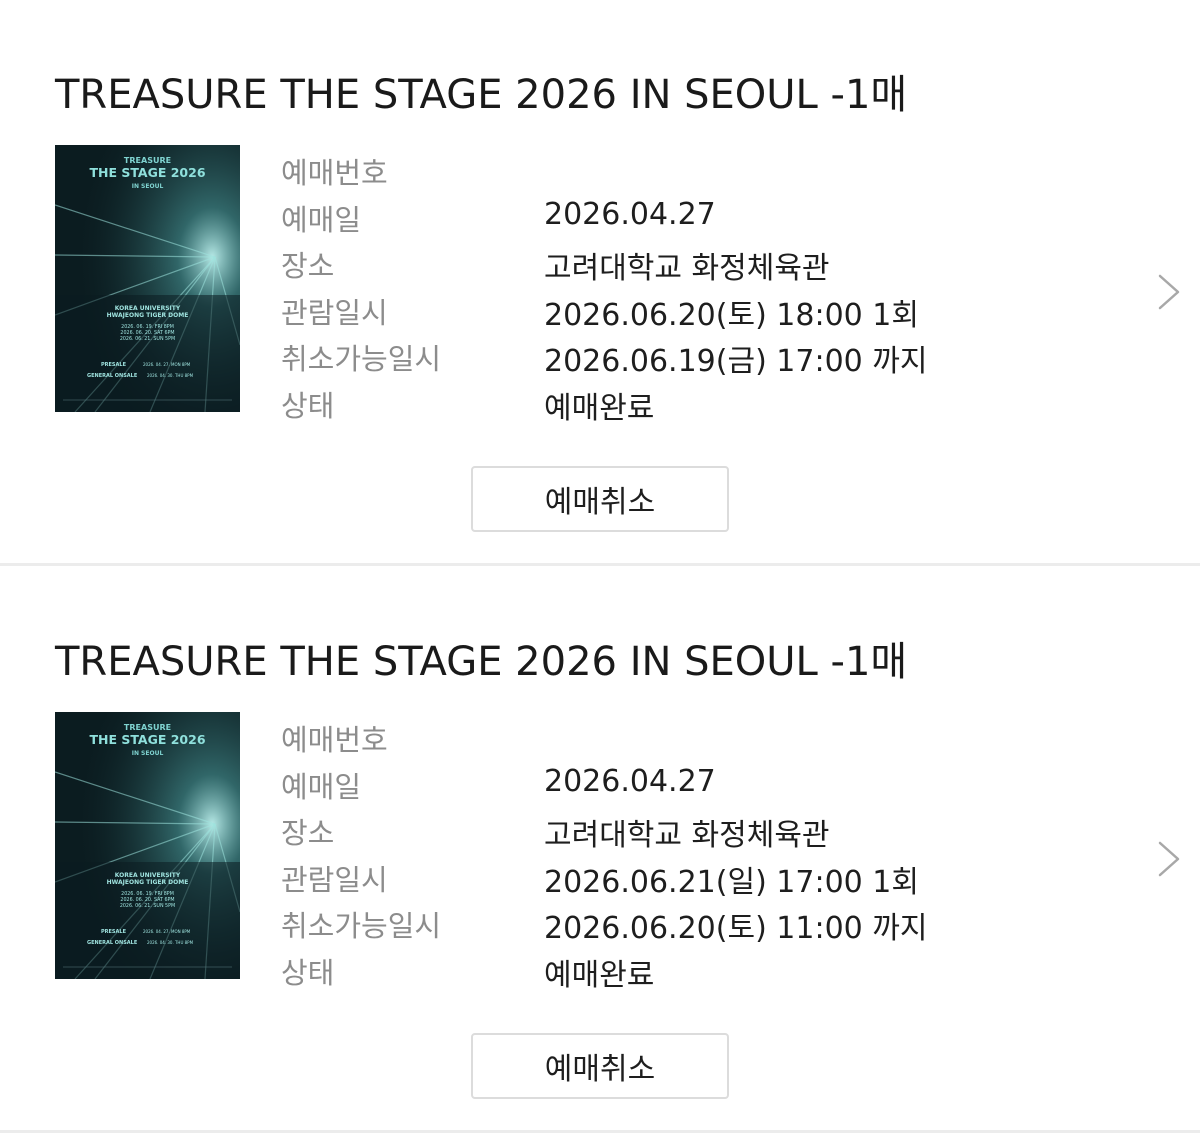  Describe the element at coordinates (736, 928) in the screenshot. I see `info-value: 2026.06.20(토) 11:00 까지` at that location.